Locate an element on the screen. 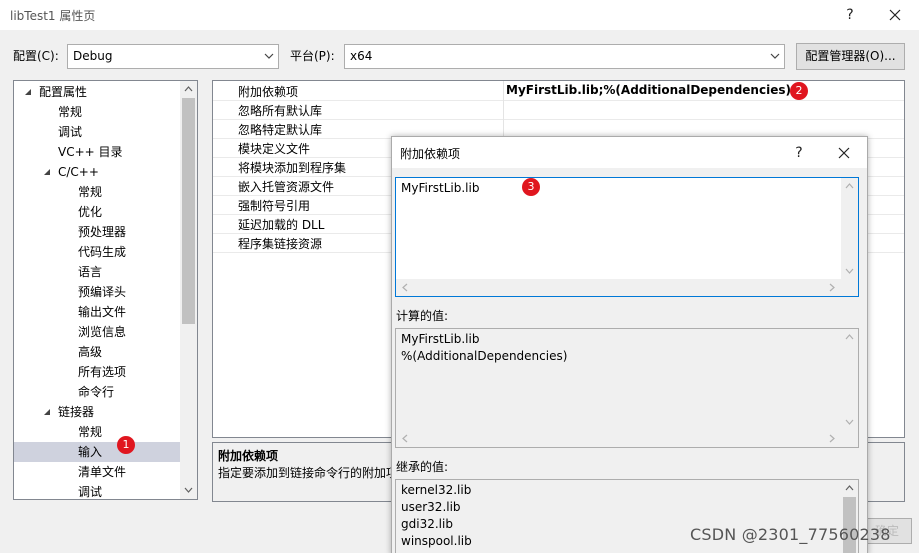  description-title: 附加依赖项 is located at coordinates (248, 456).